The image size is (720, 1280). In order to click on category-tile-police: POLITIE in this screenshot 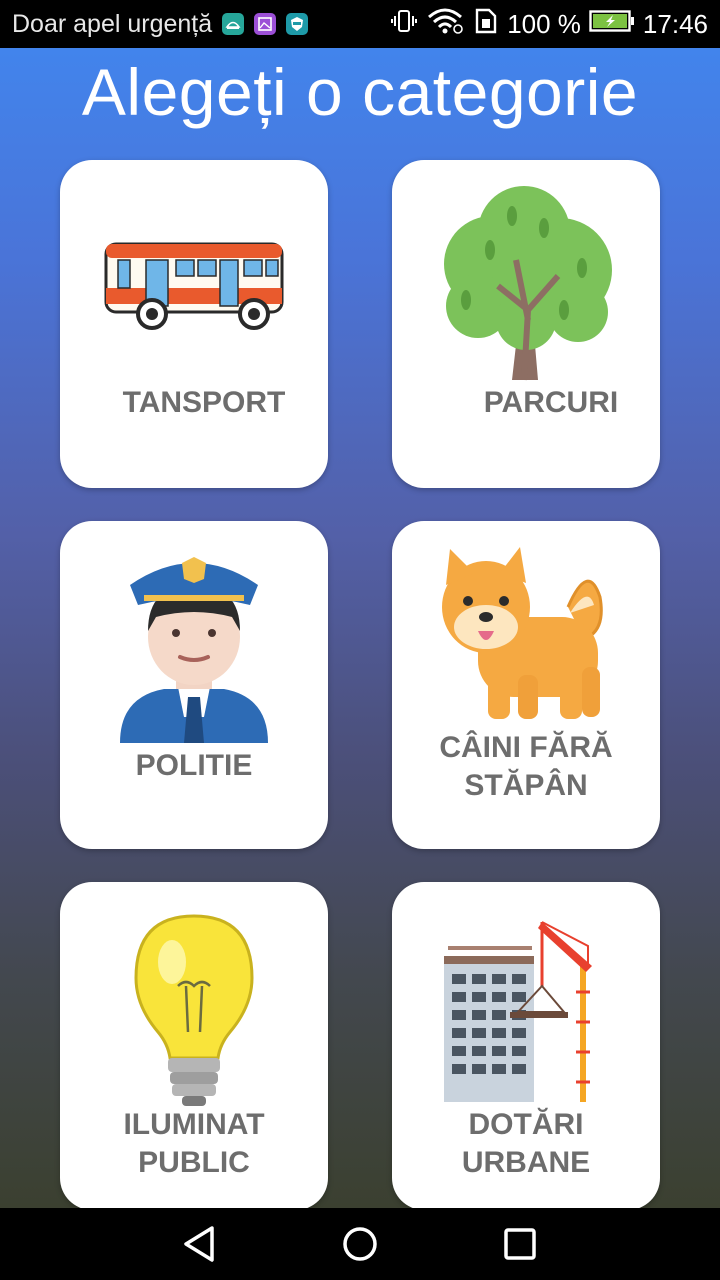, I will do `click(194, 685)`.